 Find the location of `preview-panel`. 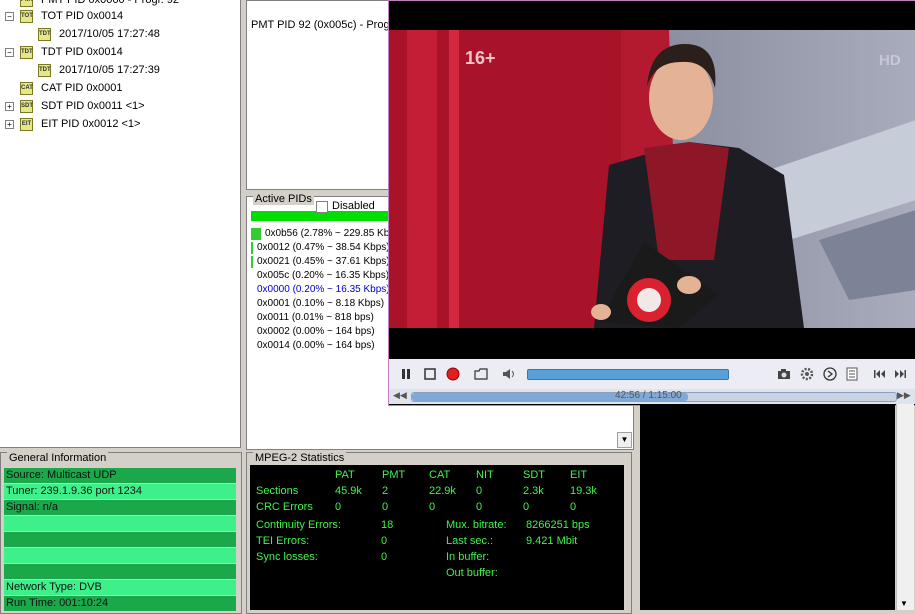

preview-panel is located at coordinates (767, 507).